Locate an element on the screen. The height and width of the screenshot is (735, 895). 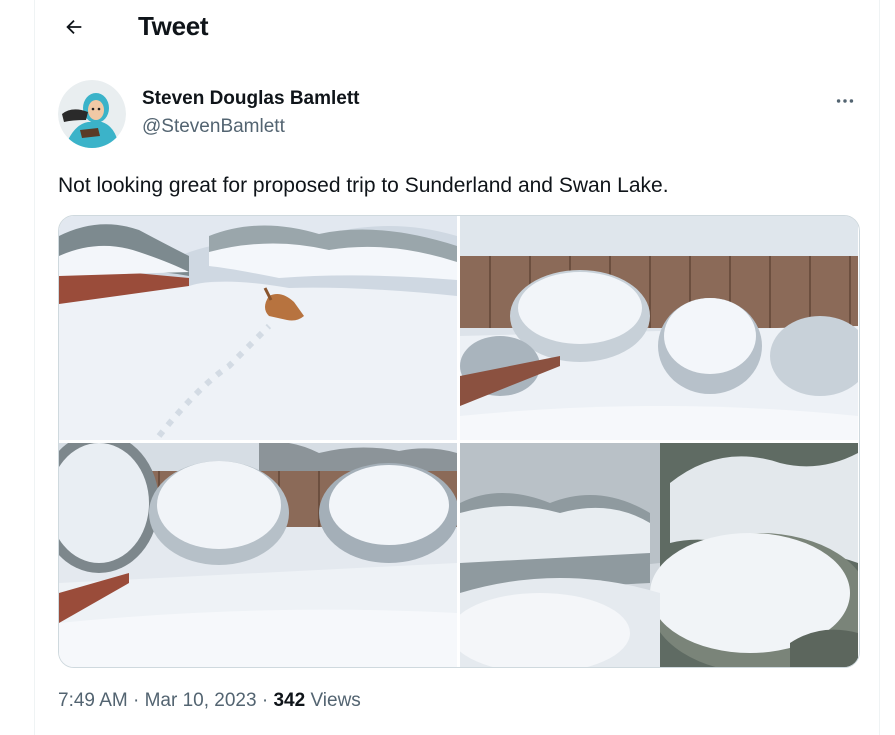
arrow-left-icon is located at coordinates (74, 27).